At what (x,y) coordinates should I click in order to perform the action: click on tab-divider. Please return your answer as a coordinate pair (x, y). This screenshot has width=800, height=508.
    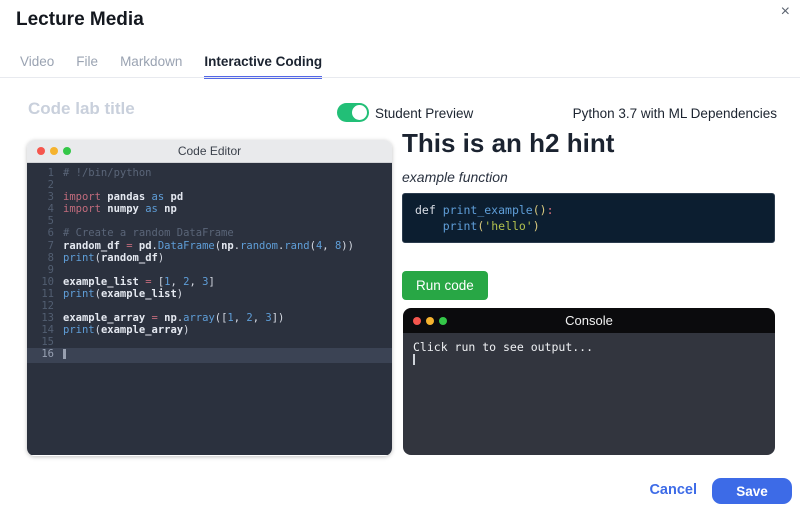
    Looking at the image, I should click on (400, 77).